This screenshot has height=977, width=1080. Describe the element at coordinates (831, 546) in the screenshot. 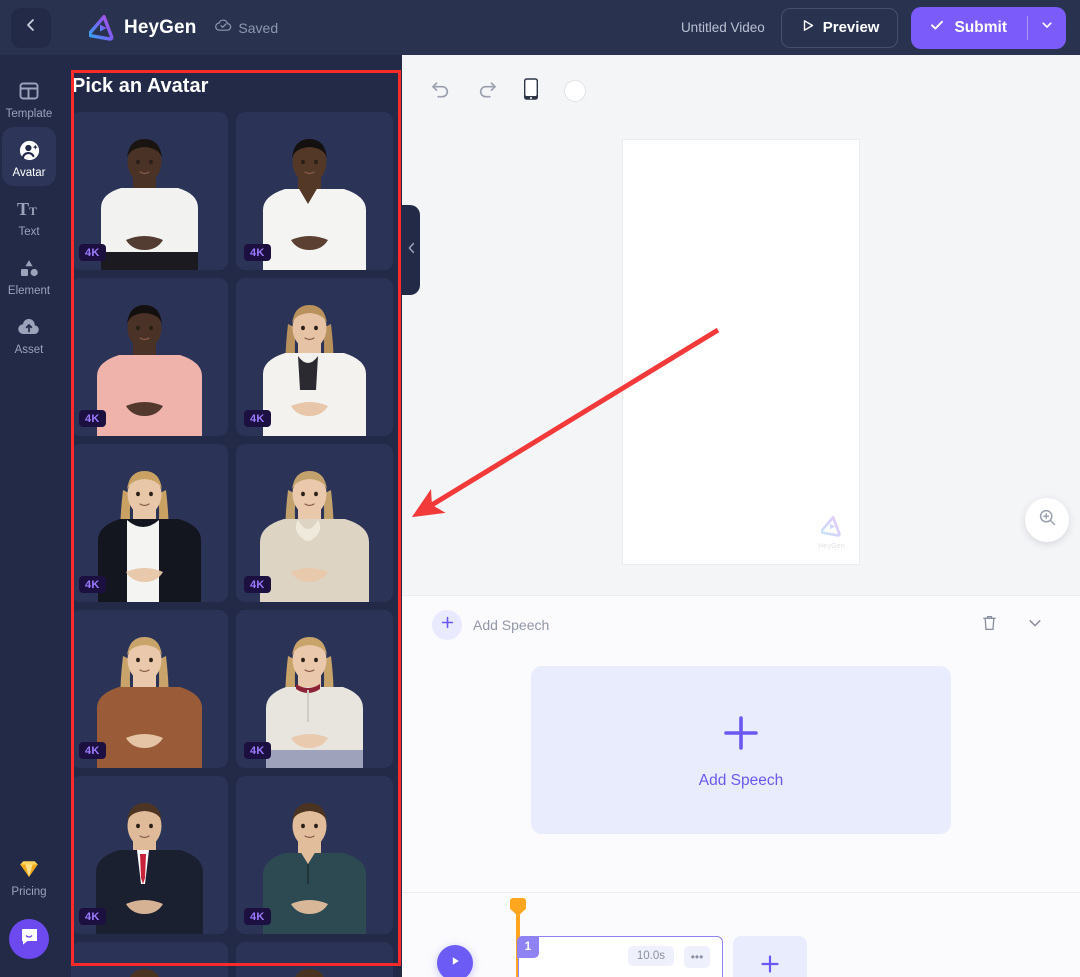

I see `watermark-label: HeyGen` at that location.